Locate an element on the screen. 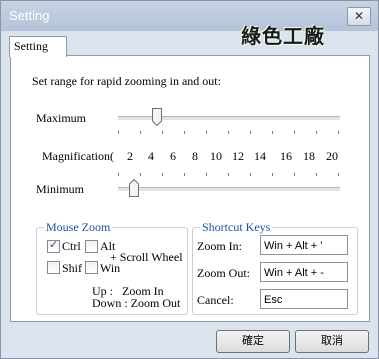 This screenshot has height=359, width=379. mouse-zoom-title: Mouse Zoom is located at coordinates (78, 227).